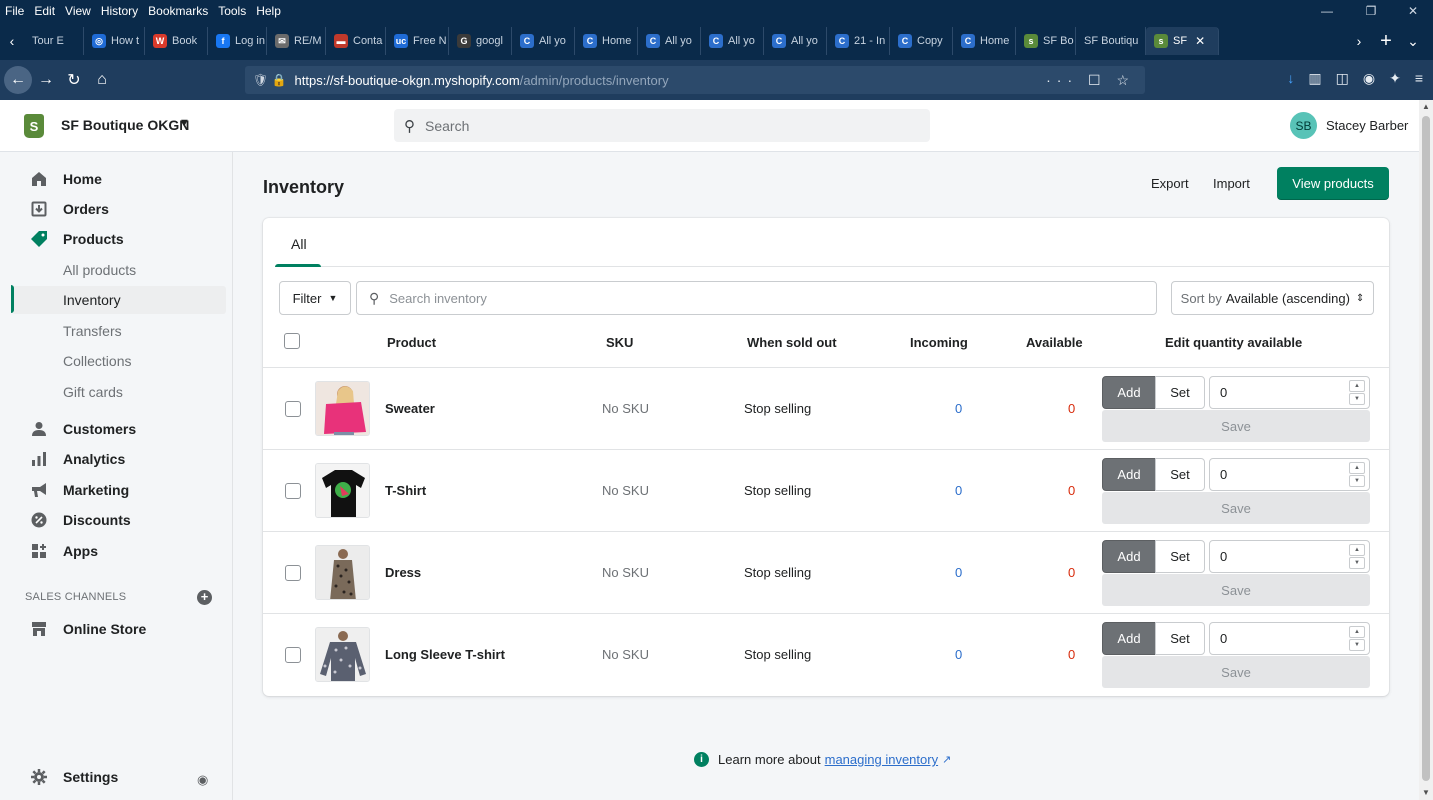 The height and width of the screenshot is (800, 1433). I want to click on menu-history: History, so click(119, 11).